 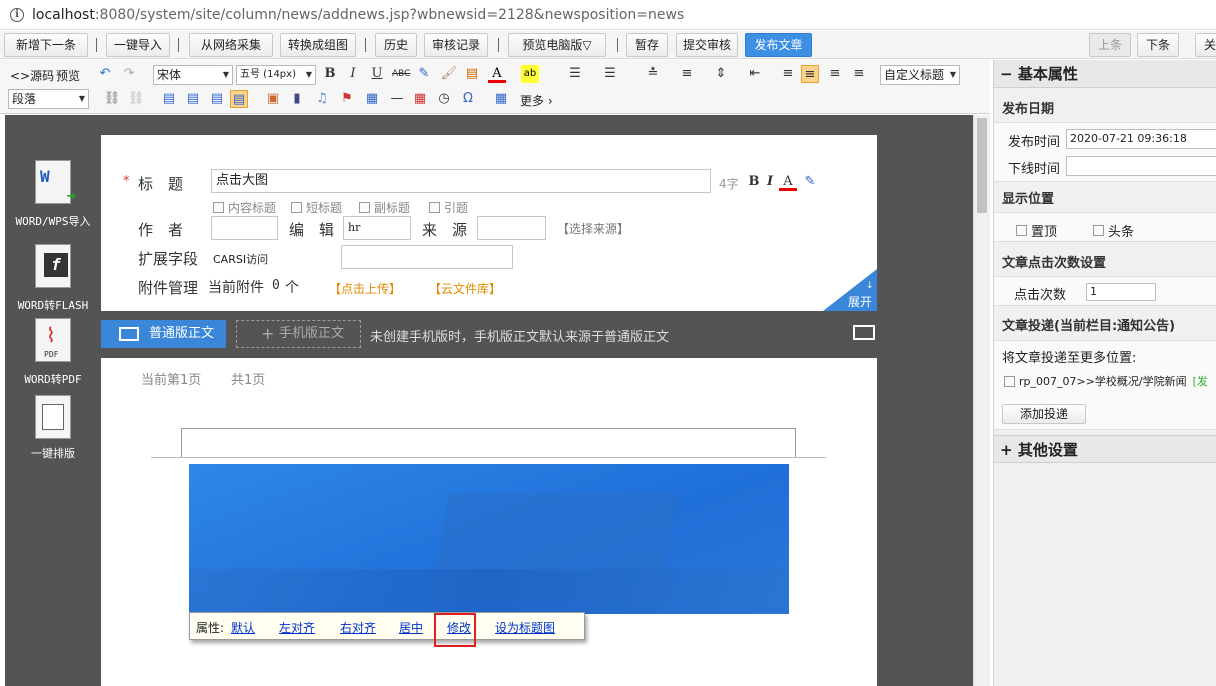 What do you see at coordinates (489, 539) in the screenshot?
I see `banner-image` at bounding box center [489, 539].